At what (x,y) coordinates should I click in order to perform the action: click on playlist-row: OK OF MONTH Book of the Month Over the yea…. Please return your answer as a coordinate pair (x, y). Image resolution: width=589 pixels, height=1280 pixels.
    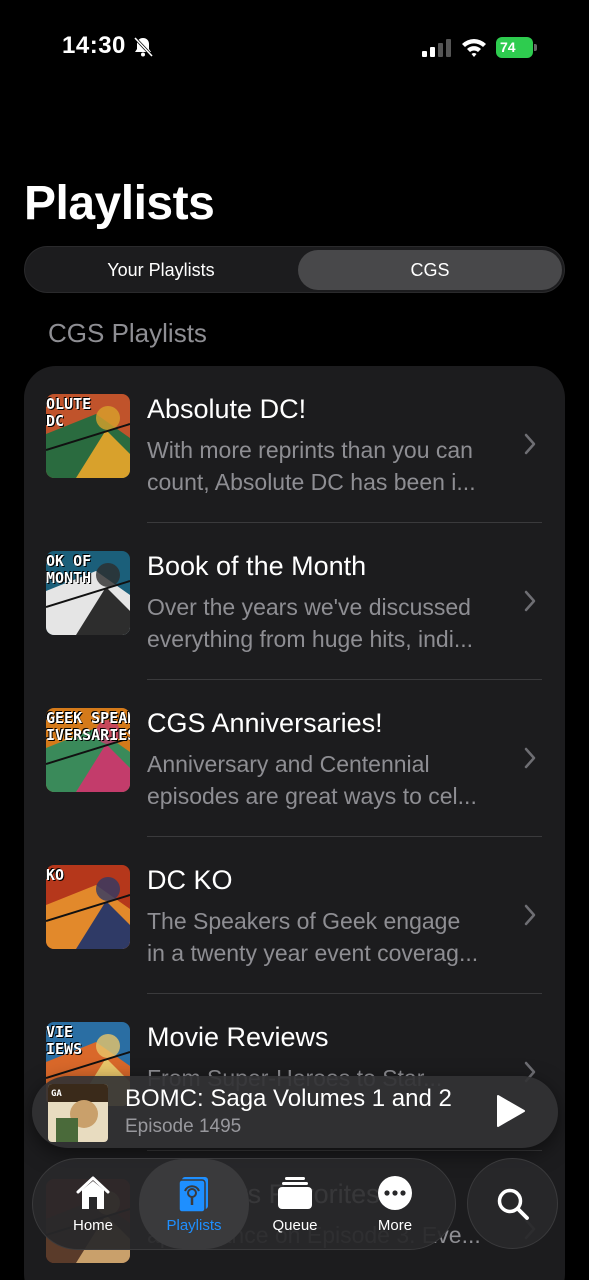
    Looking at the image, I should click on (294, 601).